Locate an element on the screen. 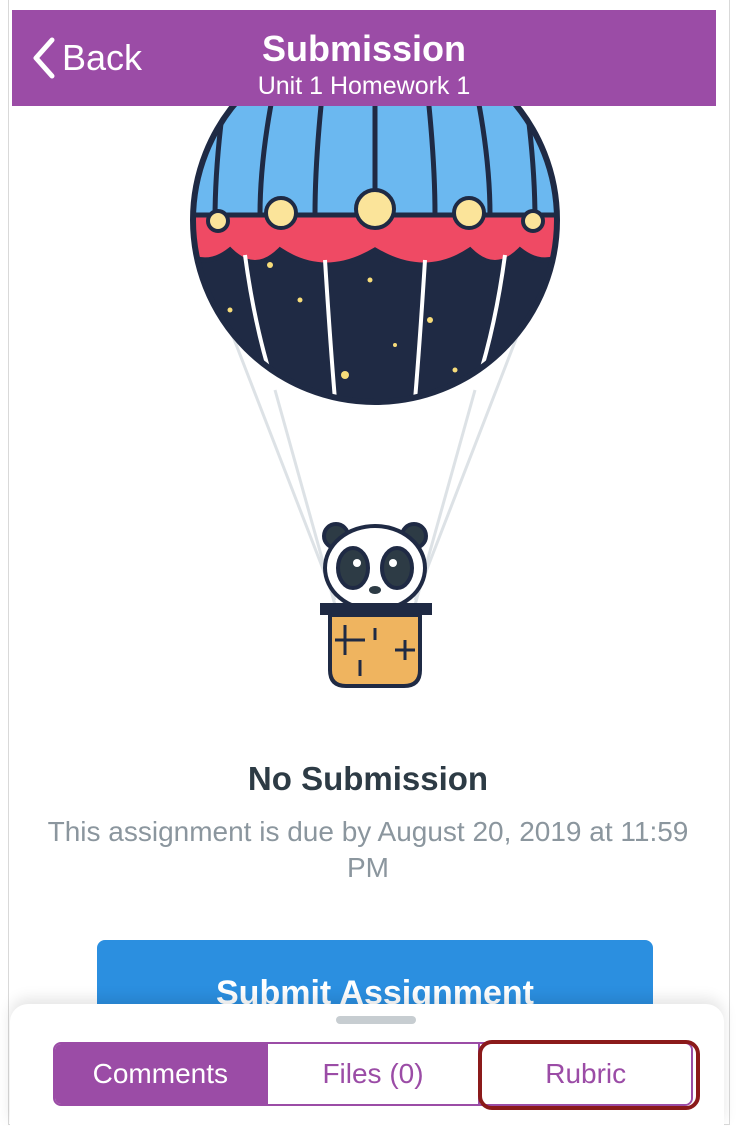  drawer-handle is located at coordinates (376, 1020).